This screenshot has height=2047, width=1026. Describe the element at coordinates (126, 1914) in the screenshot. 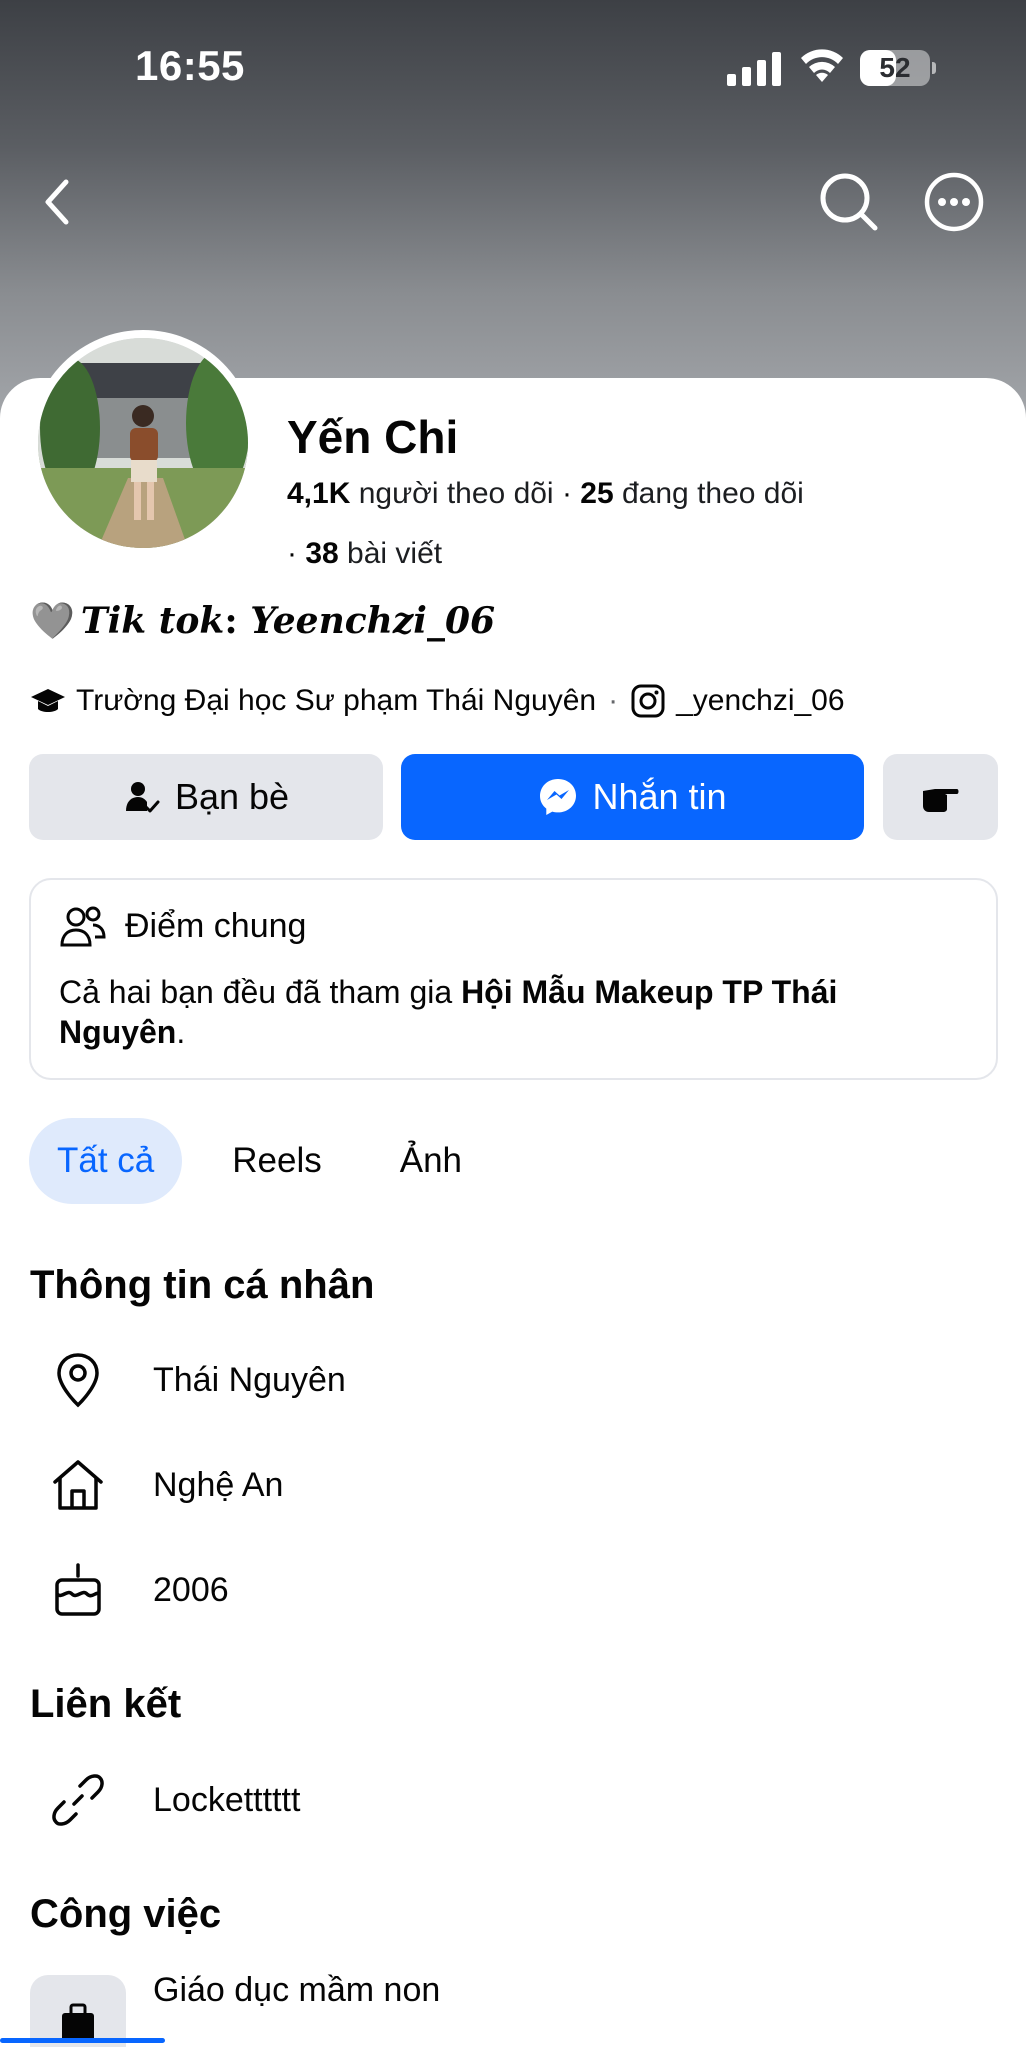

I see `work-title: Công việc` at that location.